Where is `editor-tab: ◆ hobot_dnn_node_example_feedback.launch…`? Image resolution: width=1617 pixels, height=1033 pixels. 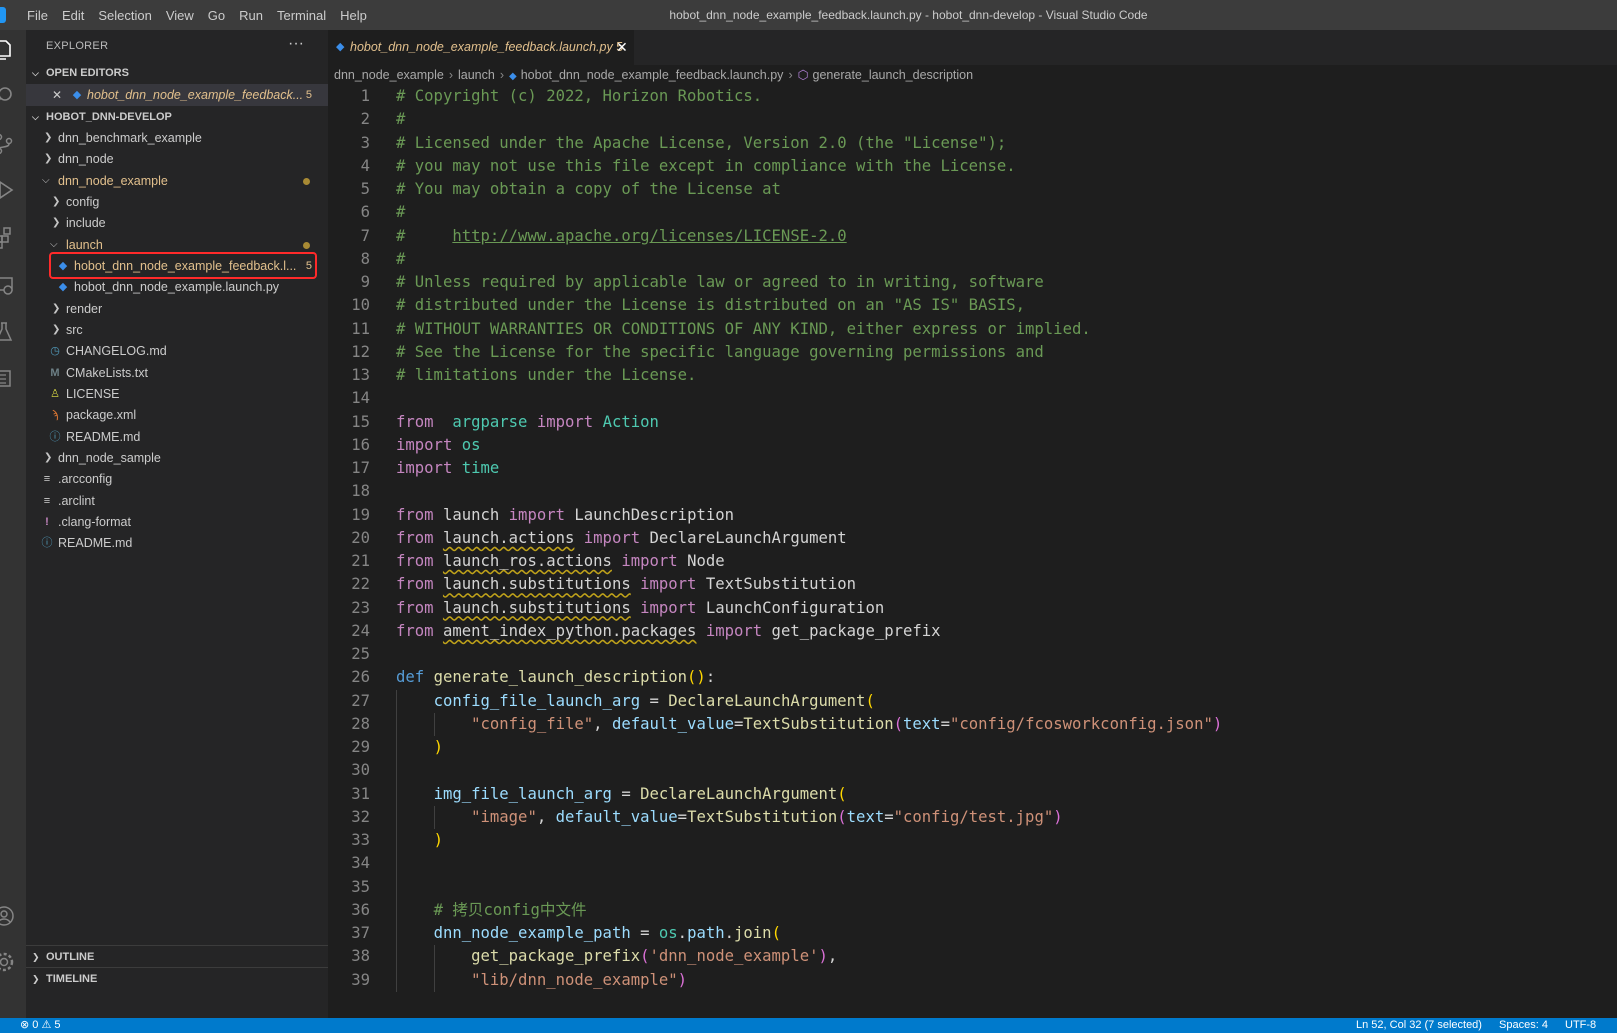 editor-tab: ◆ hobot_dnn_node_example_feedback.launch… is located at coordinates (481, 47).